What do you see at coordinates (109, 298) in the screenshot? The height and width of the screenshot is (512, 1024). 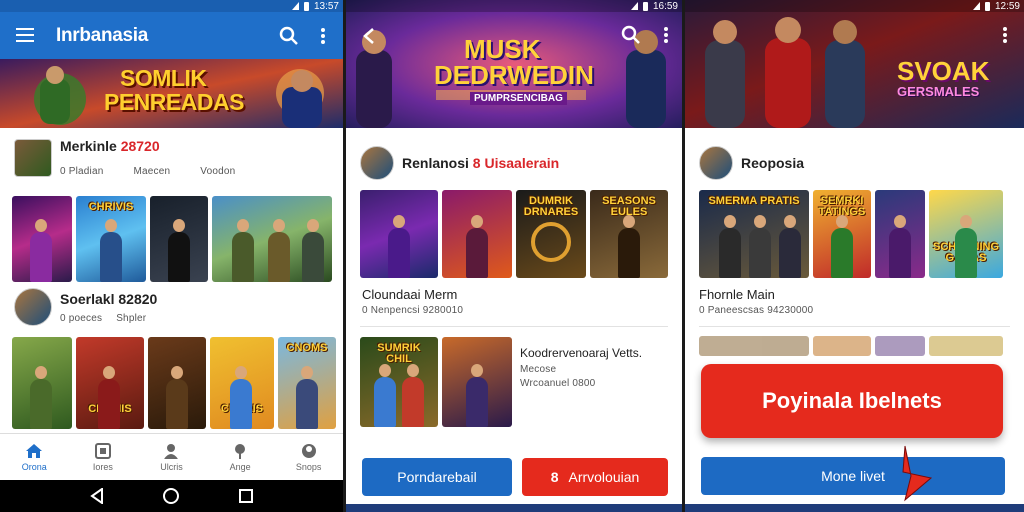 I see `section-title: Soerlakl 82820` at bounding box center [109, 298].